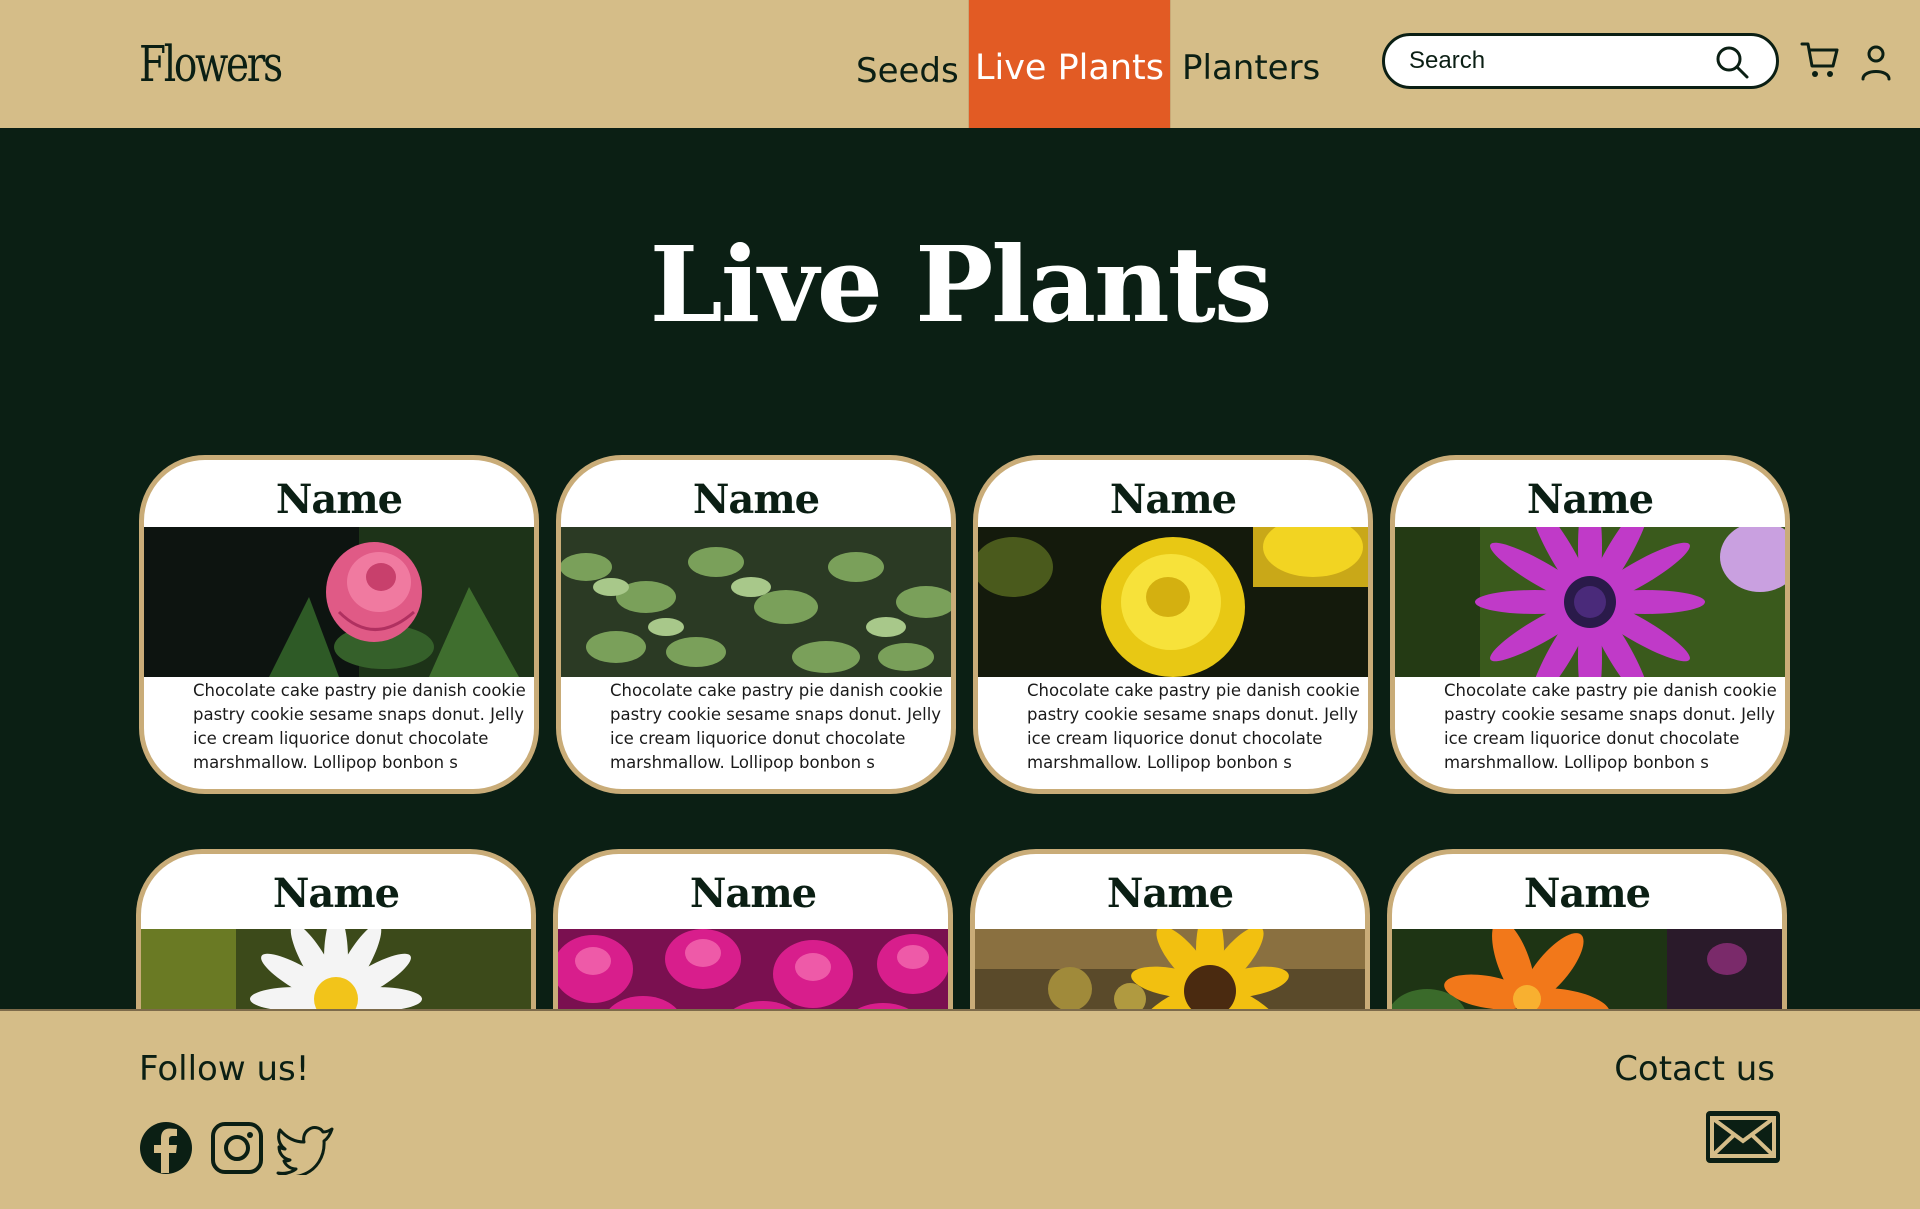 This screenshot has width=1920, height=1209. Describe the element at coordinates (1251, 64) in the screenshot. I see `nav-planters: Planters` at that location.